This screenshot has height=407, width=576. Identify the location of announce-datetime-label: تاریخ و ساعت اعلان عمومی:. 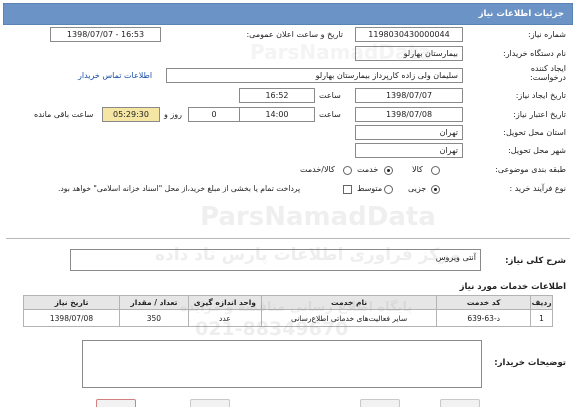
(294, 34).